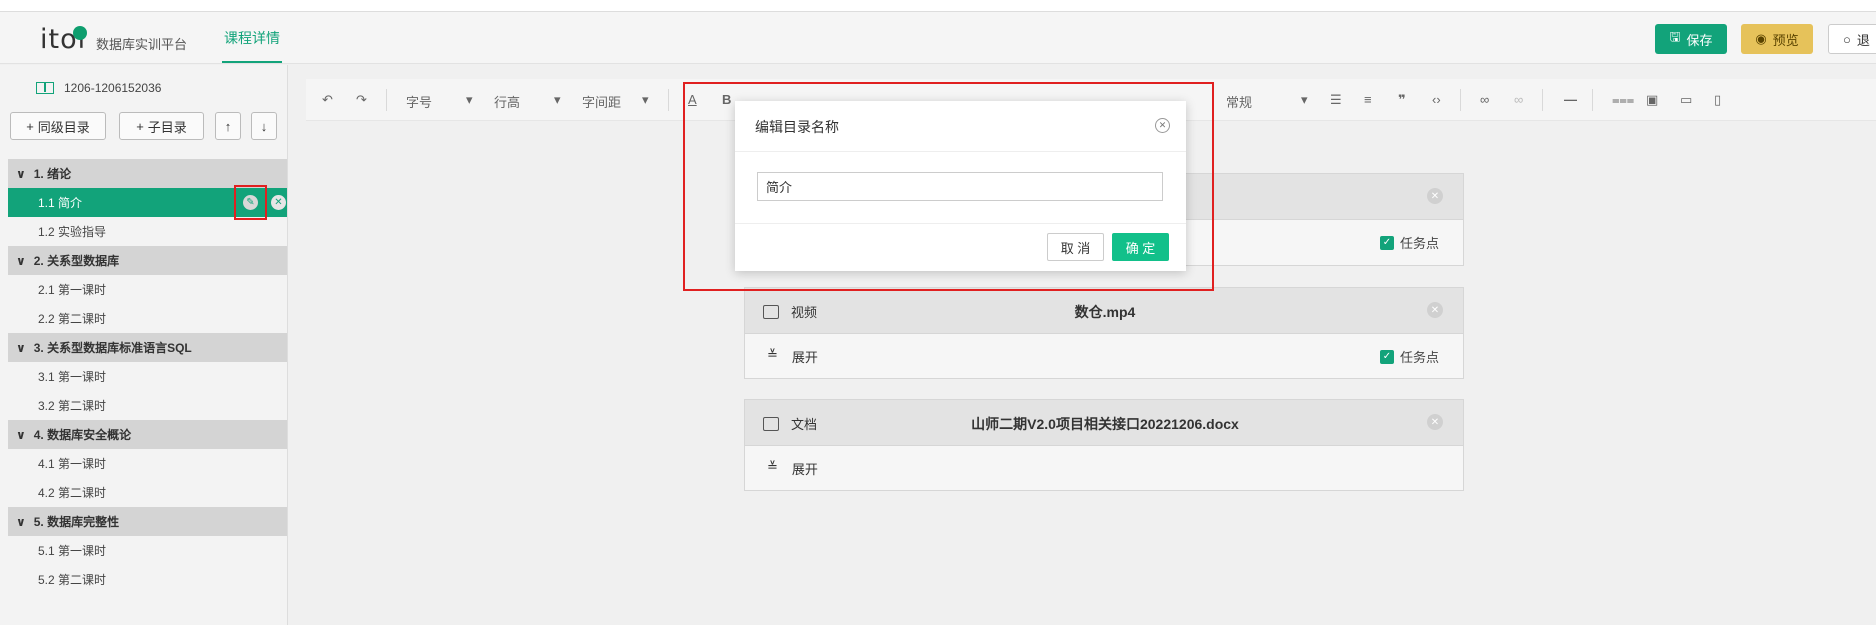  I want to click on chapter-4: ∨ 4. 数据库安全概论, so click(147, 434).